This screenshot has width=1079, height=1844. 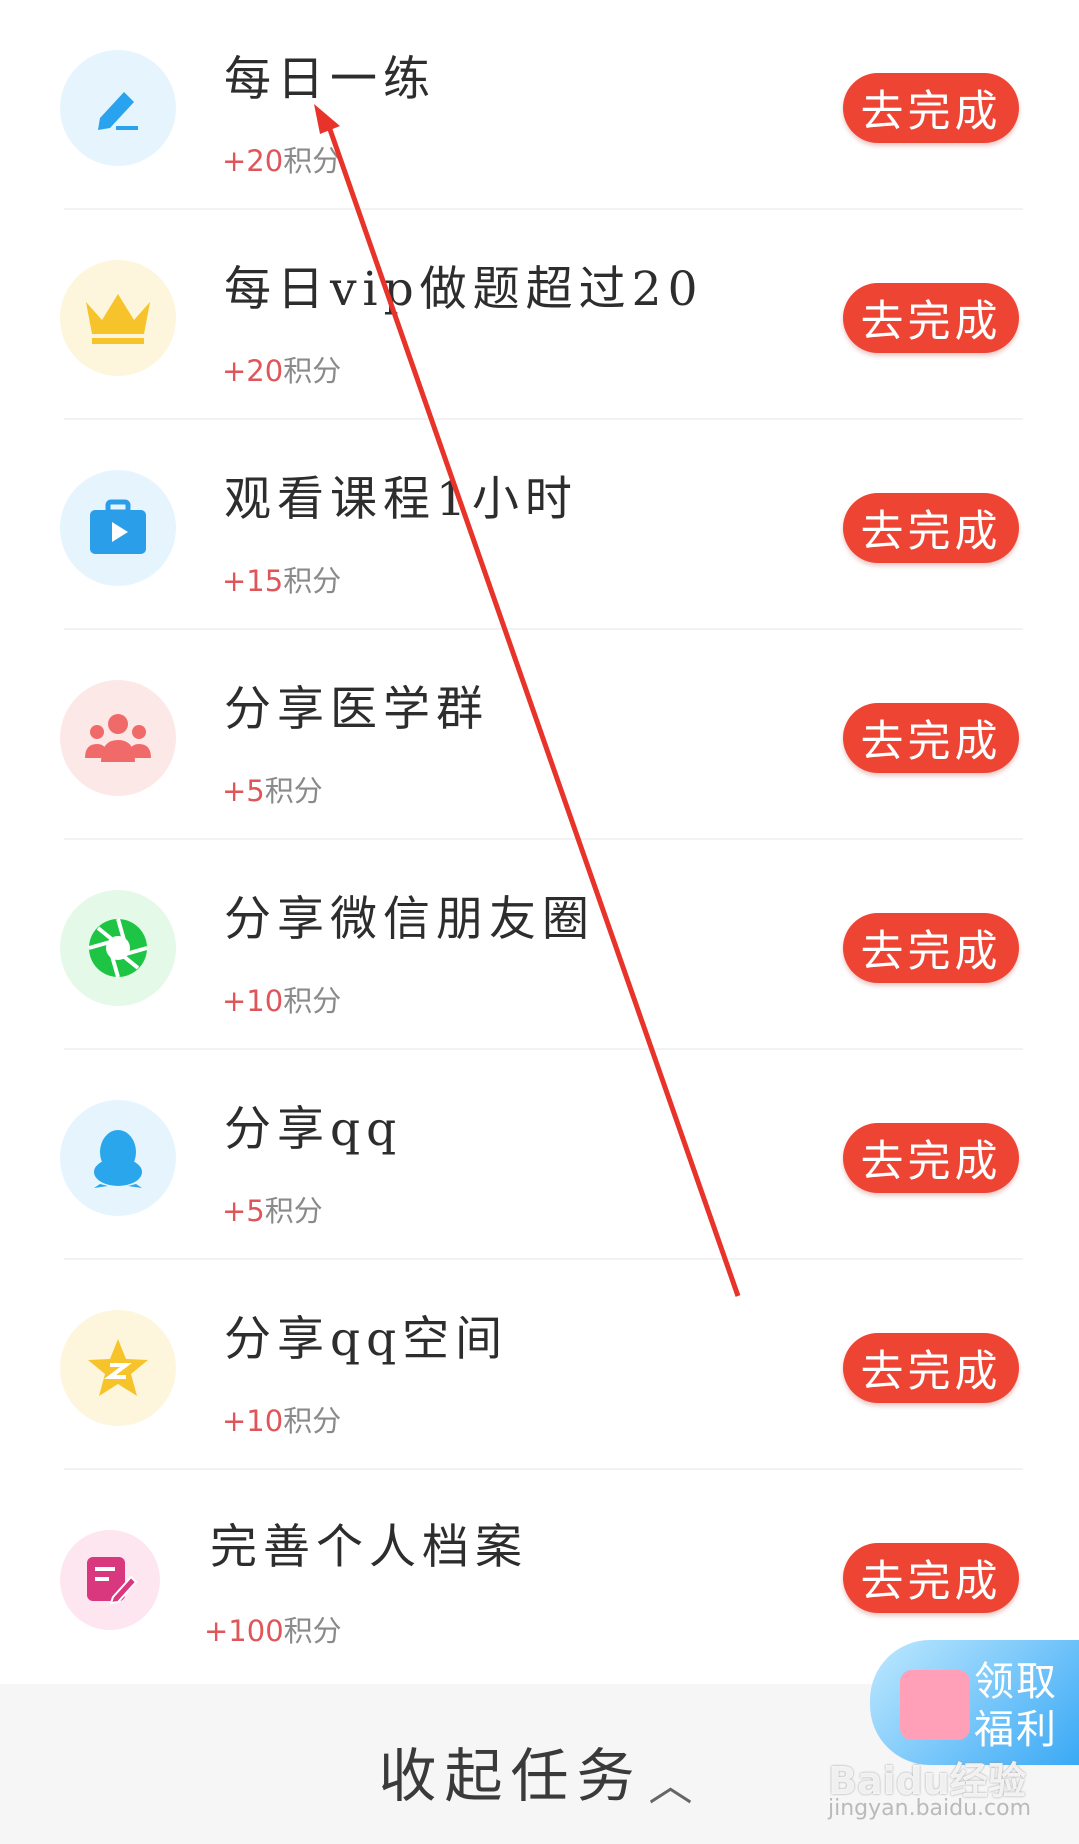 What do you see at coordinates (539, 1365) in the screenshot?
I see `task-row-share-qzone: 分享qq空间 +10积分 去完成` at bounding box center [539, 1365].